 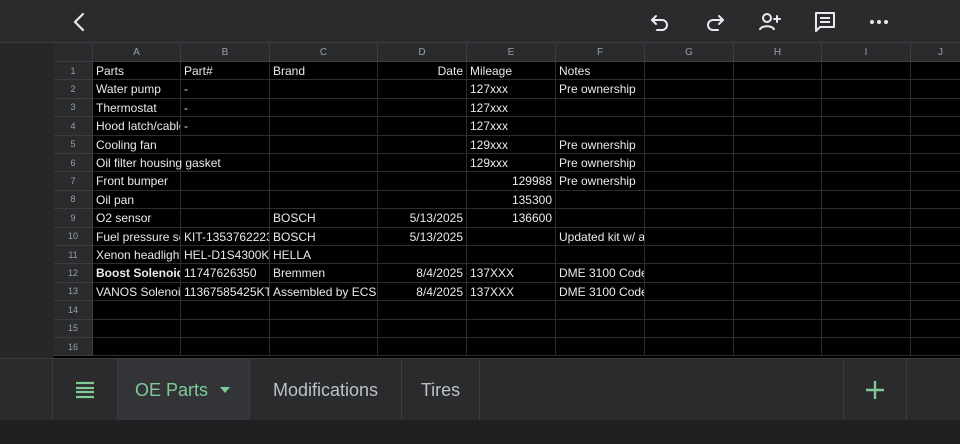 What do you see at coordinates (225, 292) in the screenshot?
I see `table-cell: 11367585425KT` at bounding box center [225, 292].